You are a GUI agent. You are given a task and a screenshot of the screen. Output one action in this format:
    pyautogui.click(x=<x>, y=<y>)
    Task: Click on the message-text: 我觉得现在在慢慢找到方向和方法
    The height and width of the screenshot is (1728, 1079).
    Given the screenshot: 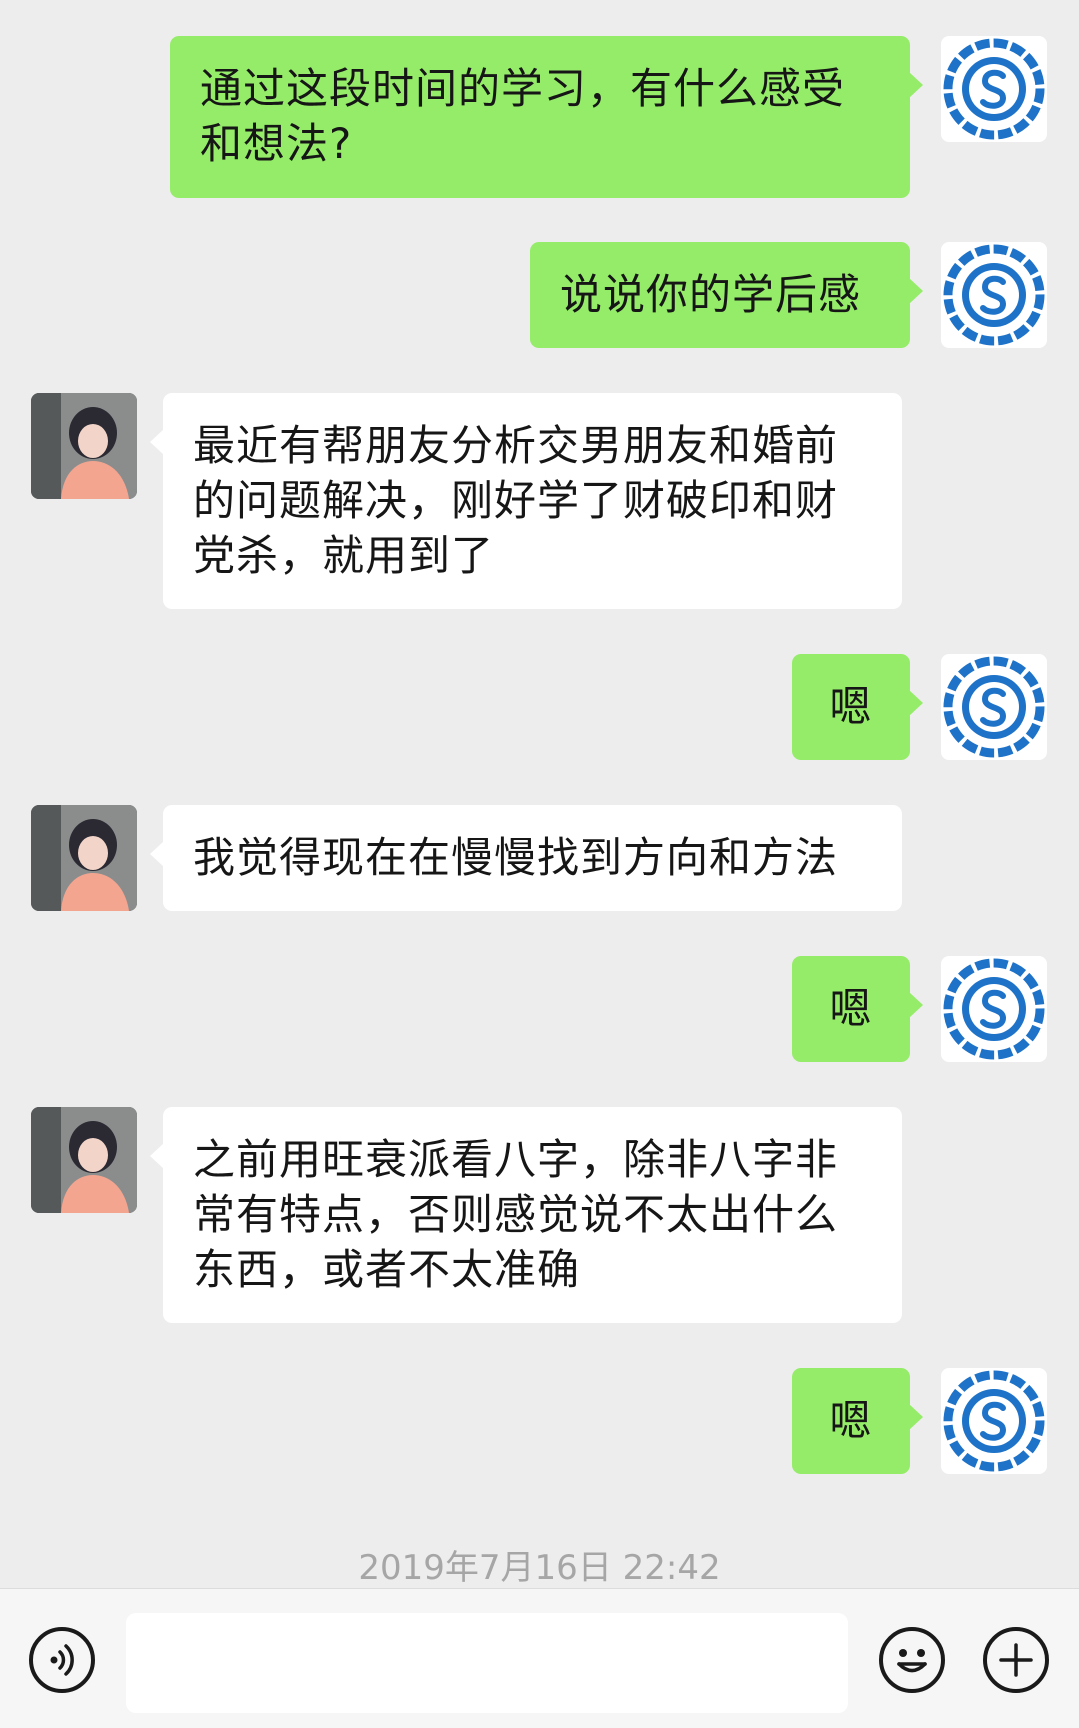 What is the action you would take?
    pyautogui.click(x=516, y=857)
    